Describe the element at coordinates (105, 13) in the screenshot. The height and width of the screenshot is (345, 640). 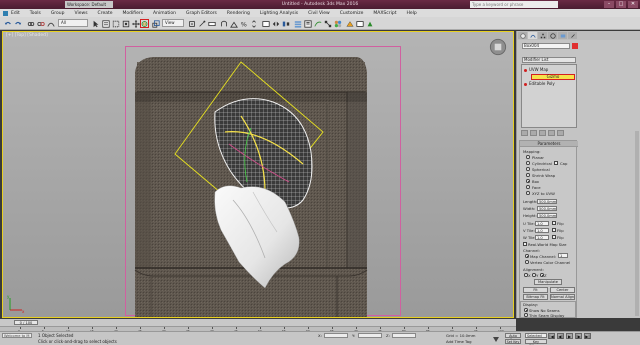
I see `menu-create: Create` at that location.